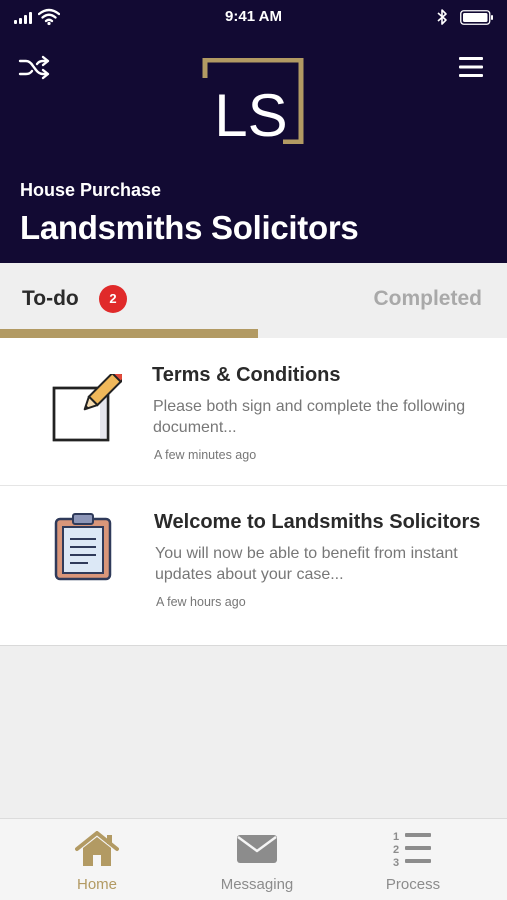 This screenshot has height=900, width=507. Describe the element at coordinates (113, 299) in the screenshot. I see `todo-count-badge: 2` at that location.